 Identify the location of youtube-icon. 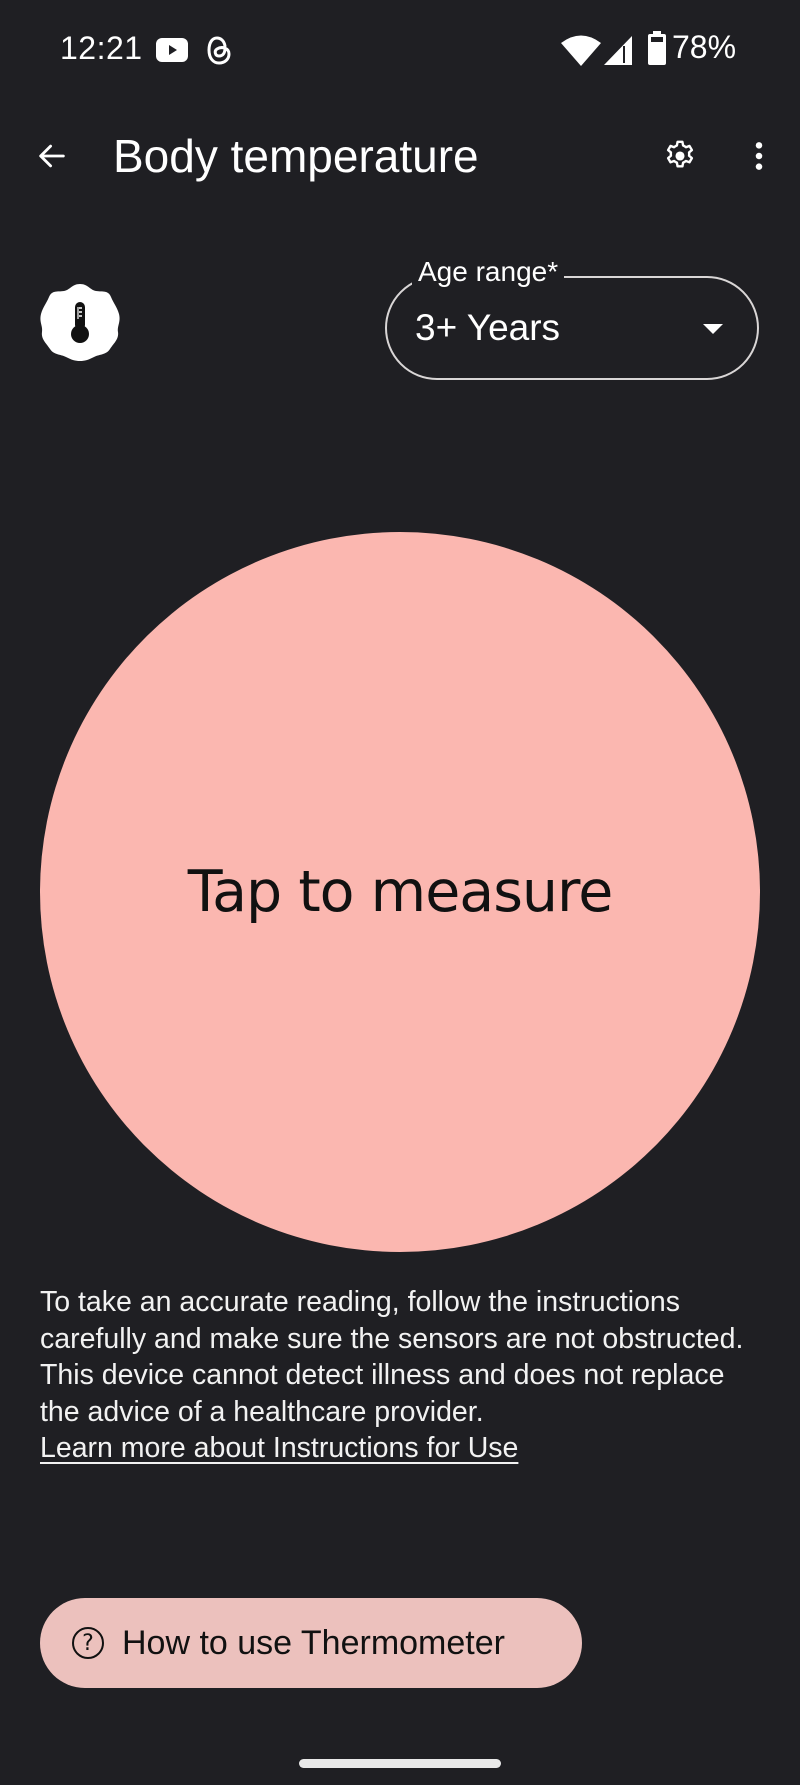
(172, 50).